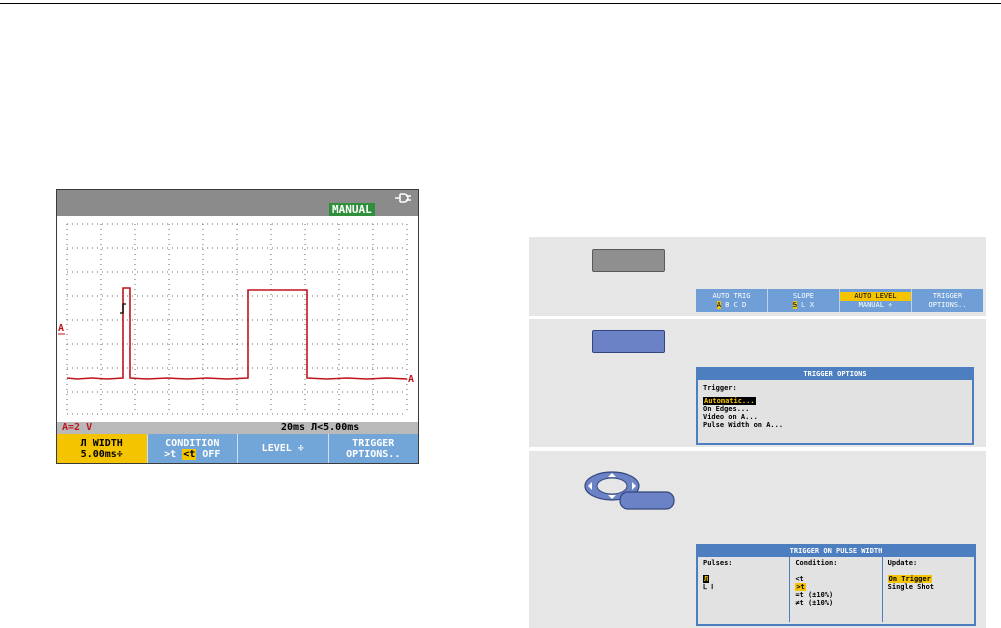 Image resolution: width=1001 pixels, height=628 pixels. What do you see at coordinates (803, 300) in the screenshot?
I see `slope-menu-item: SLOPE Ꭶ Ꮮ Ⅹ` at bounding box center [803, 300].